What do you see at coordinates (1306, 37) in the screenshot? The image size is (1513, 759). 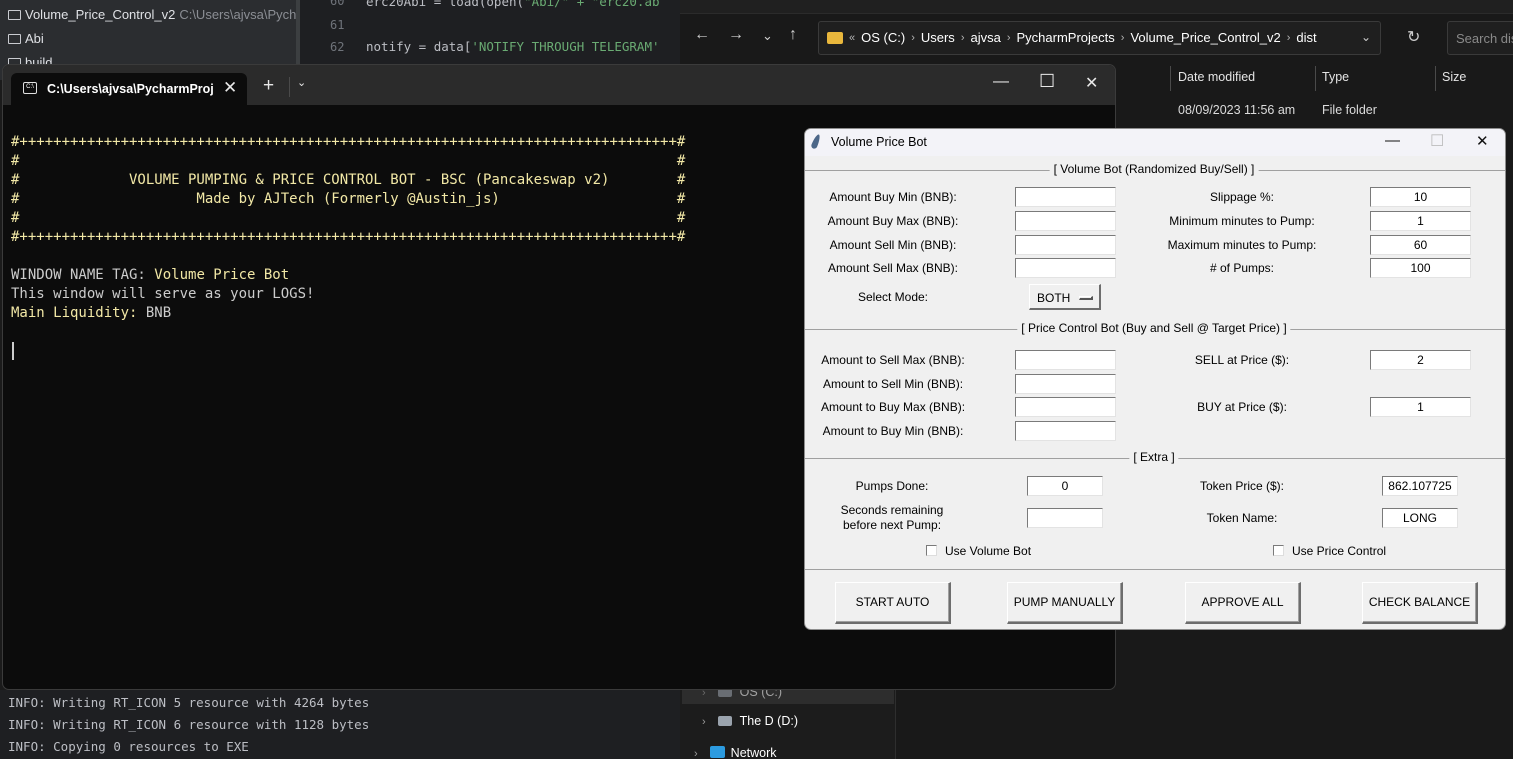 I see `breadcrumb-item: dist` at bounding box center [1306, 37].